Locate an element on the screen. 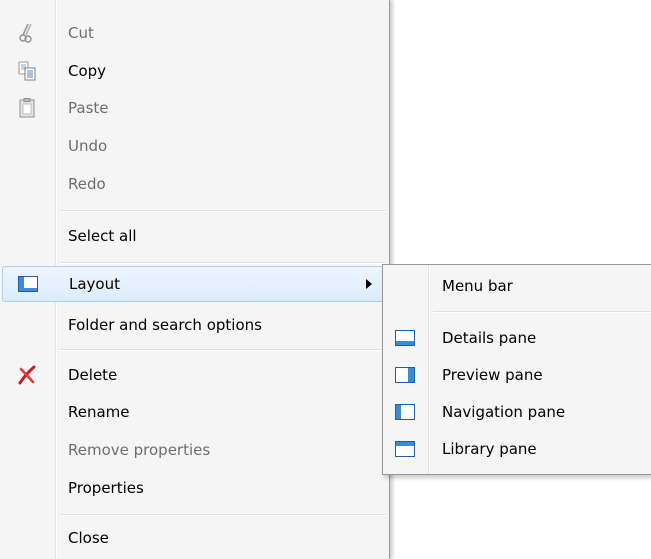  submenu-separator is located at coordinates (542, 312).